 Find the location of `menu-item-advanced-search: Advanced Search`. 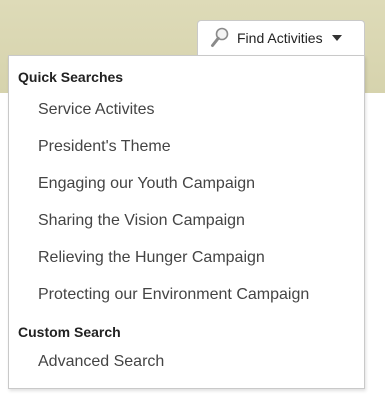

menu-item-advanced-search: Advanced Search is located at coordinates (101, 362).